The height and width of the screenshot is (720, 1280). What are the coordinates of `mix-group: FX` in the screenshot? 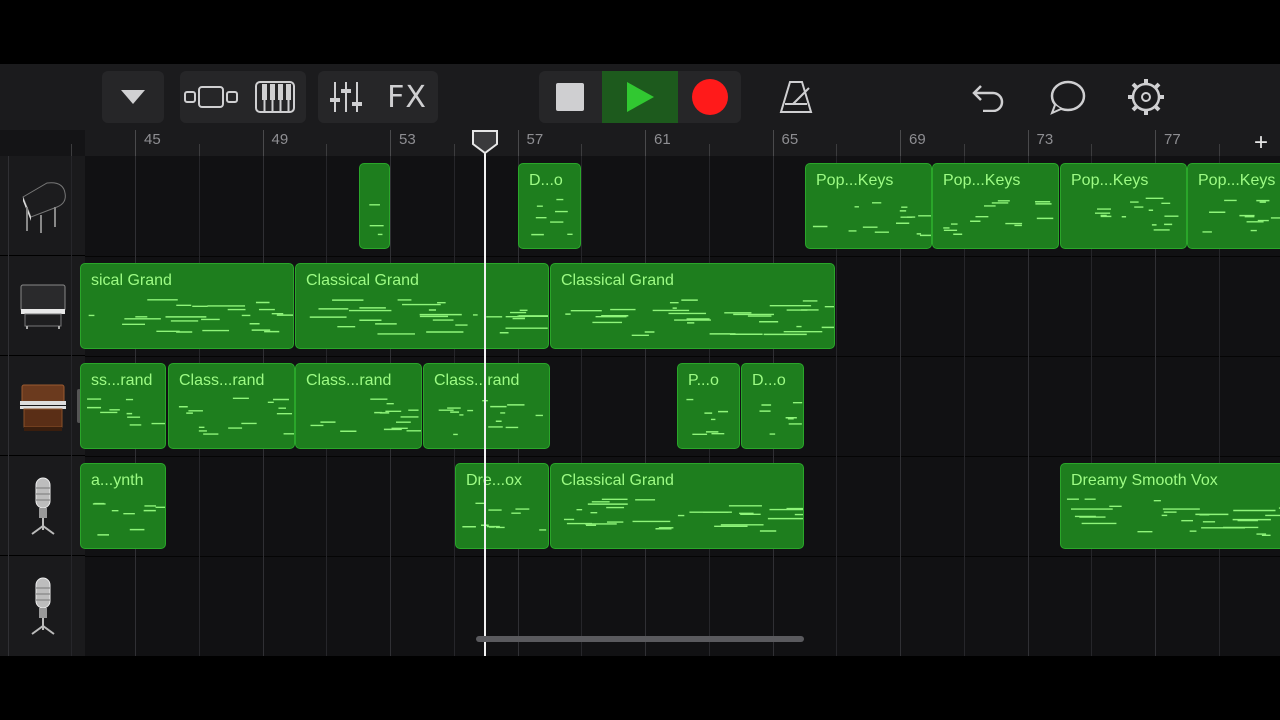 It's located at (378, 97).